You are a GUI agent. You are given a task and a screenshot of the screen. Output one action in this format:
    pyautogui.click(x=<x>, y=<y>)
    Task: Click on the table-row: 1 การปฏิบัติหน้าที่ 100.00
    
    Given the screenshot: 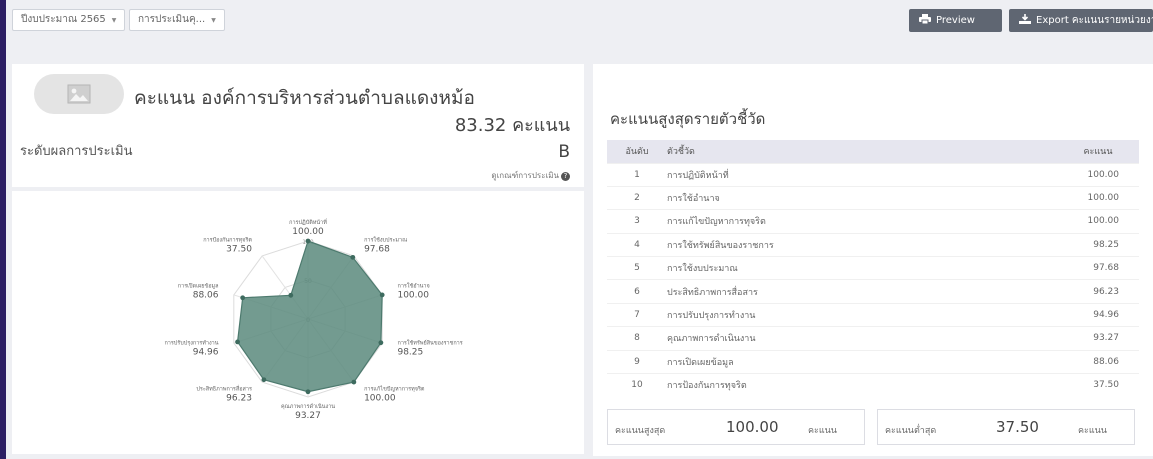 What is the action you would take?
    pyautogui.click(x=873, y=174)
    